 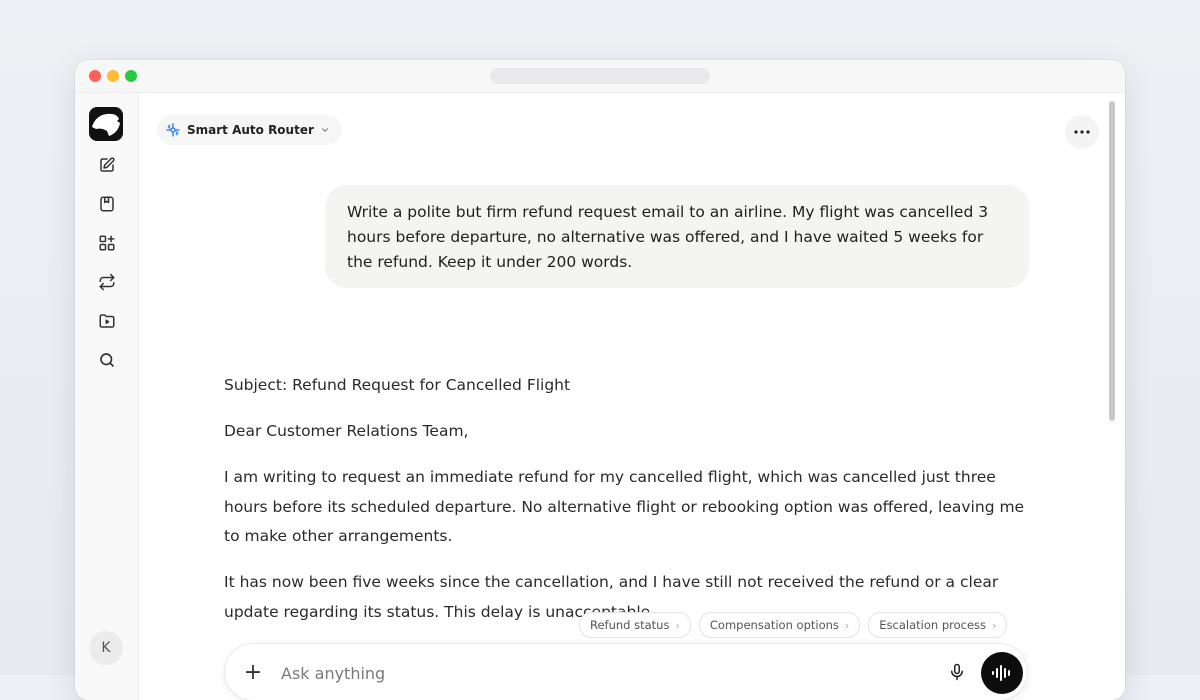 I want to click on chat-input, so click(x=581, y=673).